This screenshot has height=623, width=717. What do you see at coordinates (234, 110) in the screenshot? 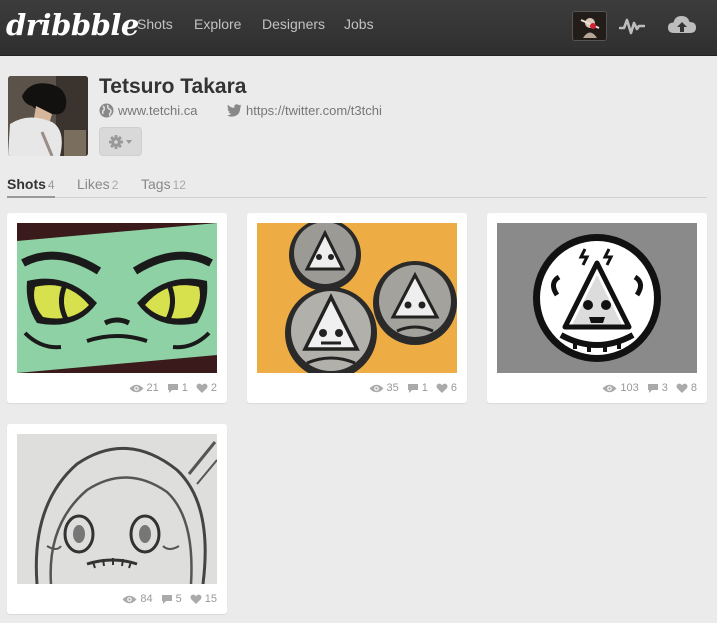
I see `twitter-bird-icon` at bounding box center [234, 110].